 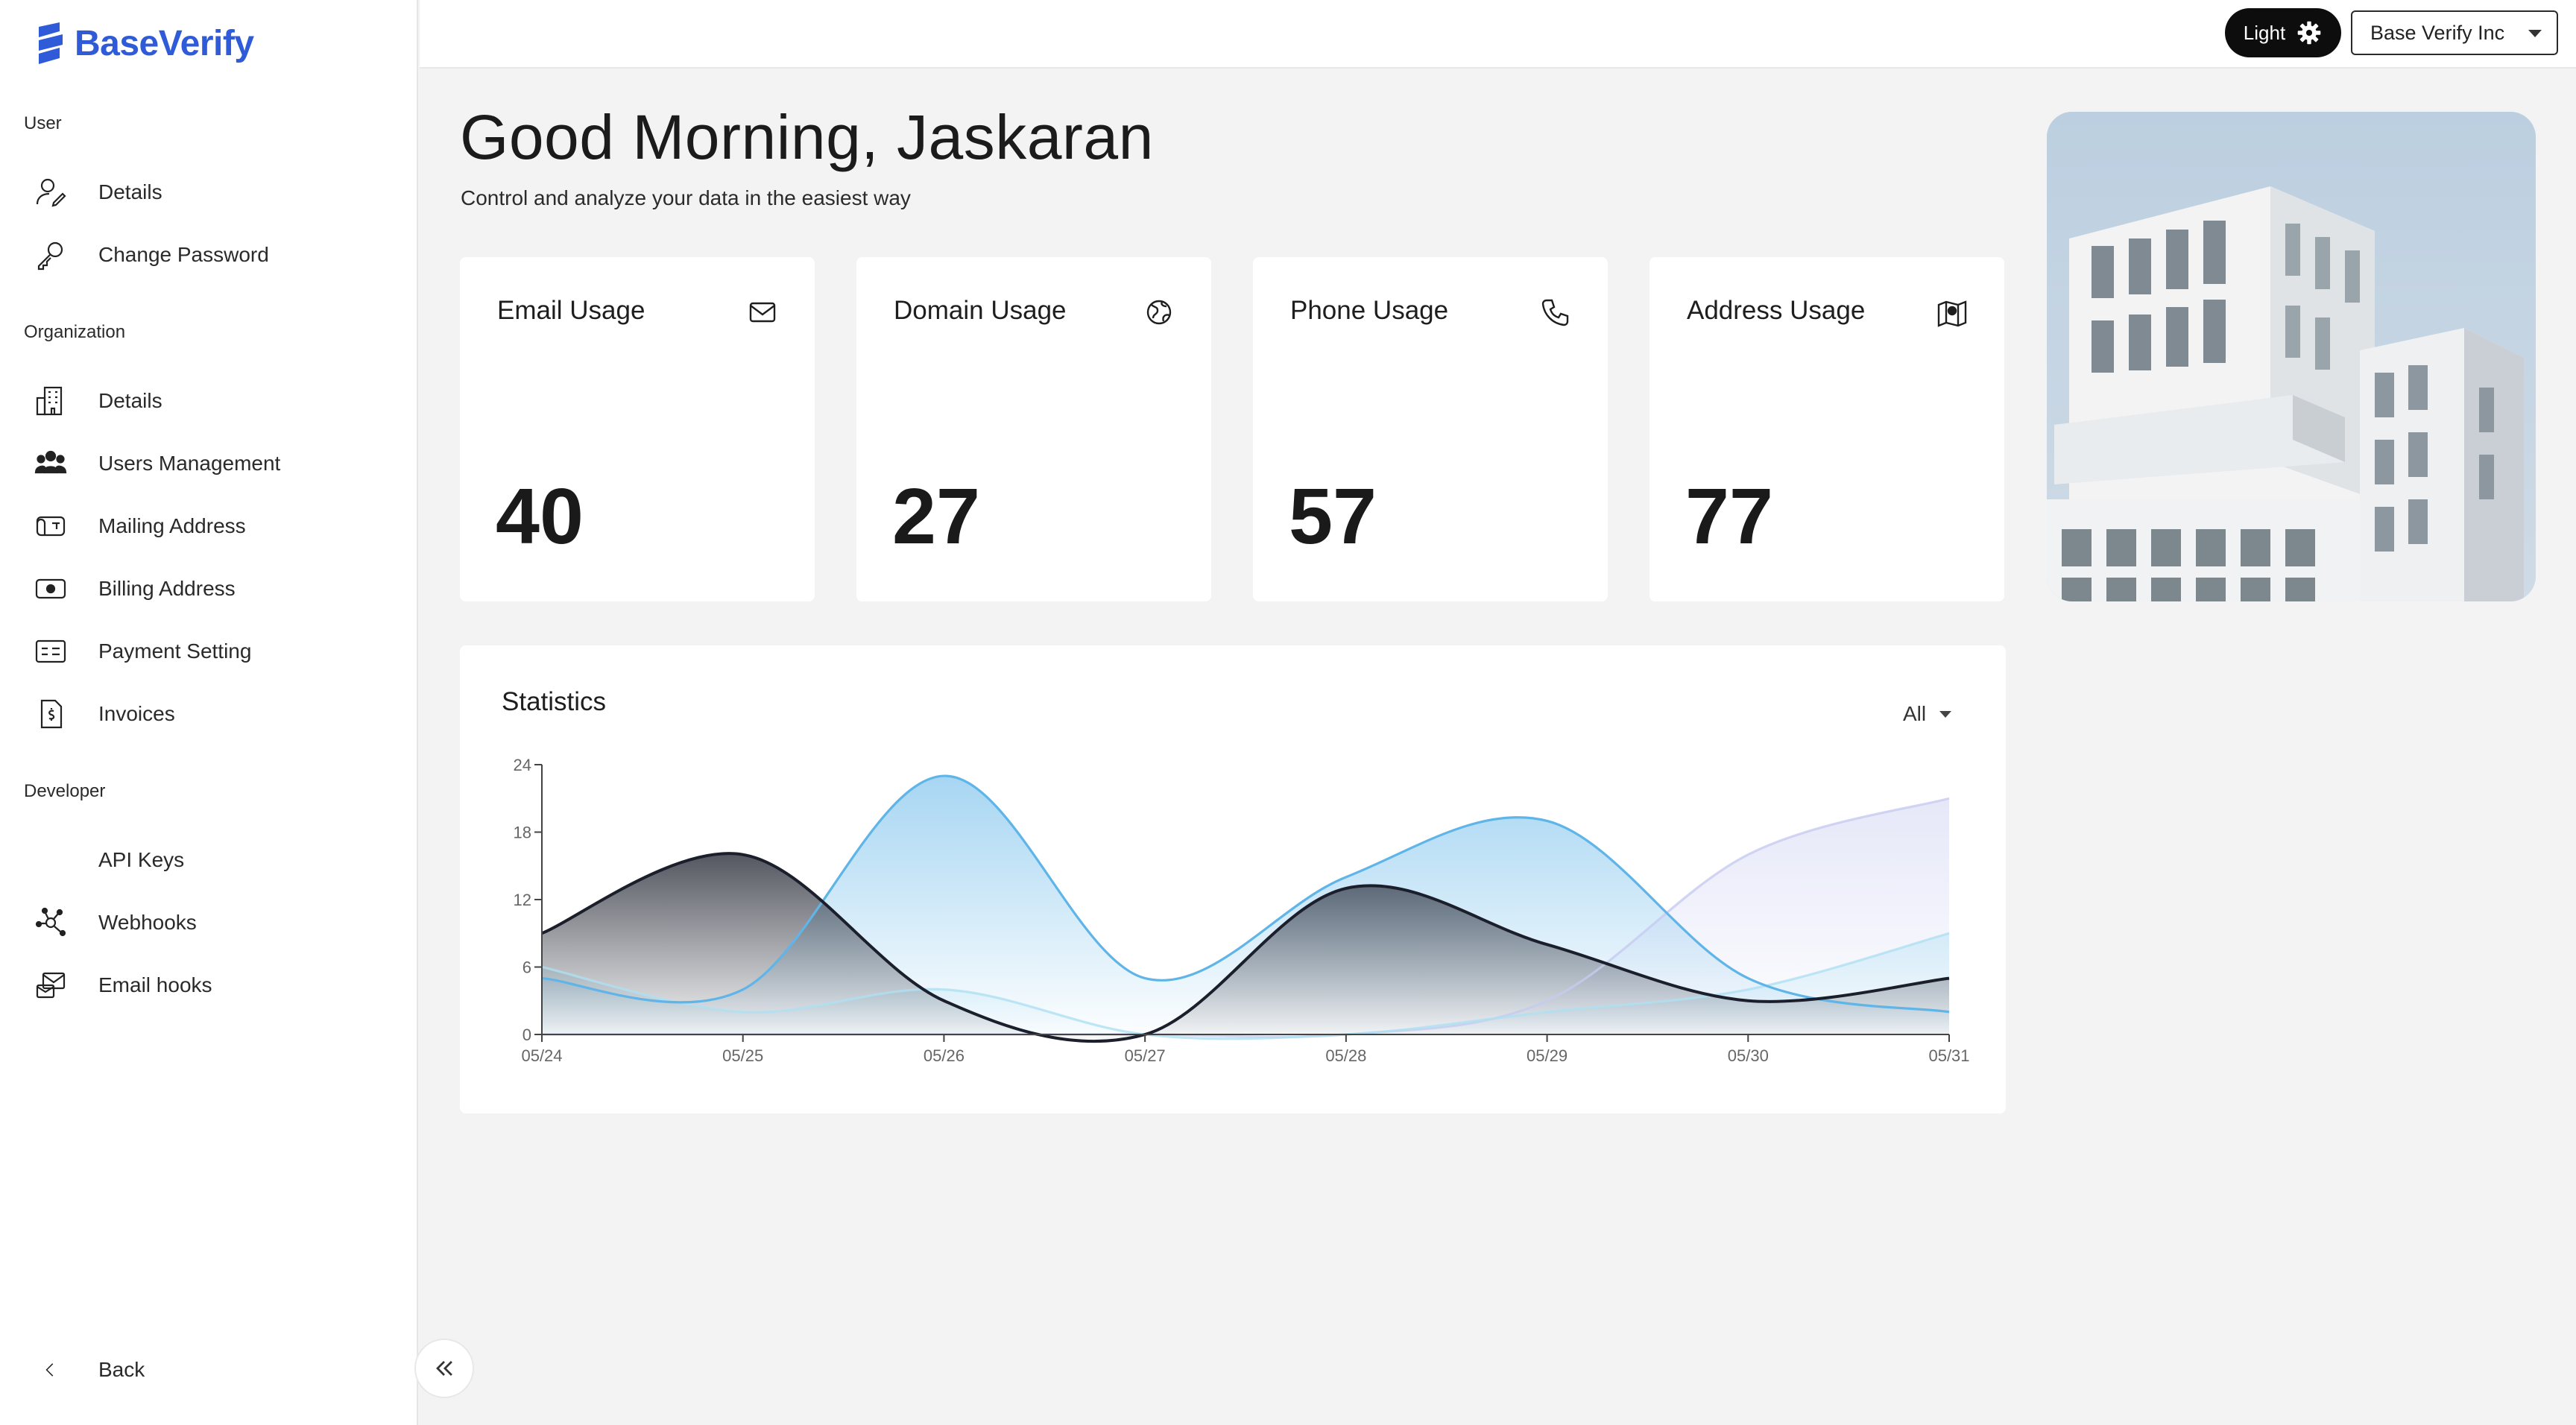 I want to click on card-value: 77, so click(x=1729, y=516).